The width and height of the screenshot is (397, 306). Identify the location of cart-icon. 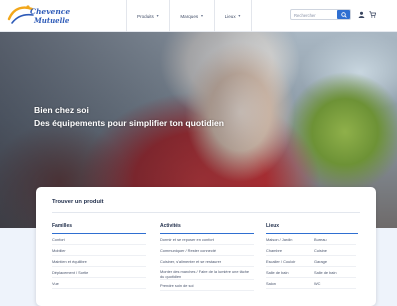
(372, 14).